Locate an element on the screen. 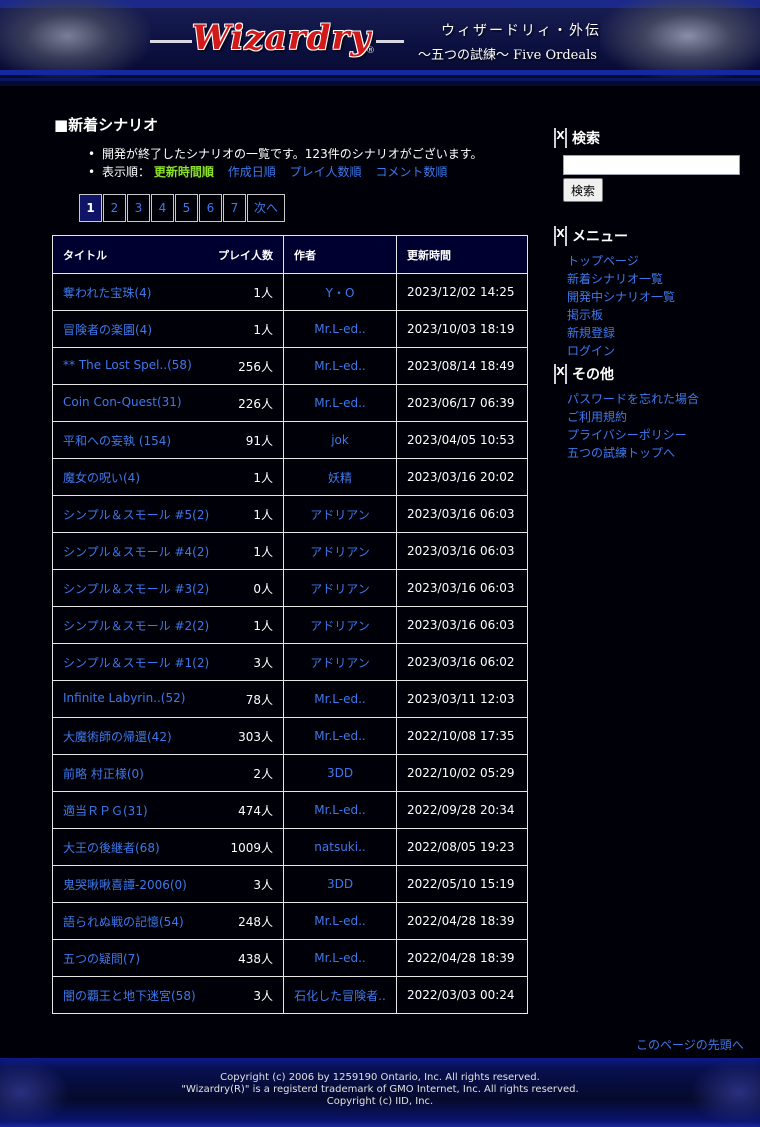  scenario-title-link: 奪われた宝珠(4) is located at coordinates (107, 292).